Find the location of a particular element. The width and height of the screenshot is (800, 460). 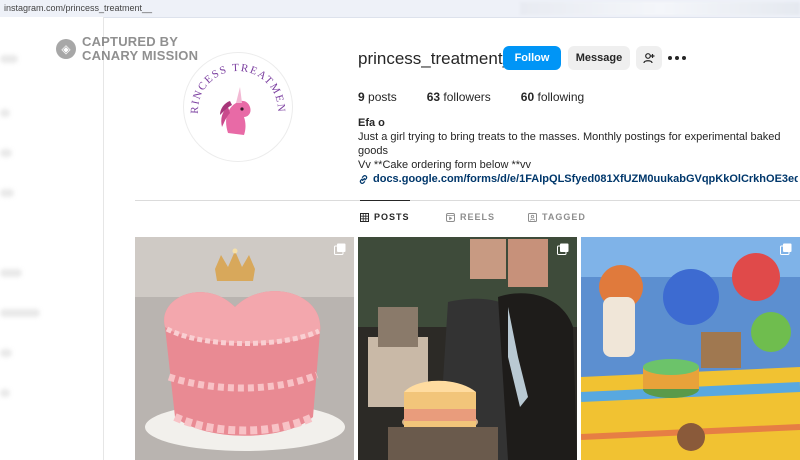

party-cake-photo is located at coordinates (690, 348).